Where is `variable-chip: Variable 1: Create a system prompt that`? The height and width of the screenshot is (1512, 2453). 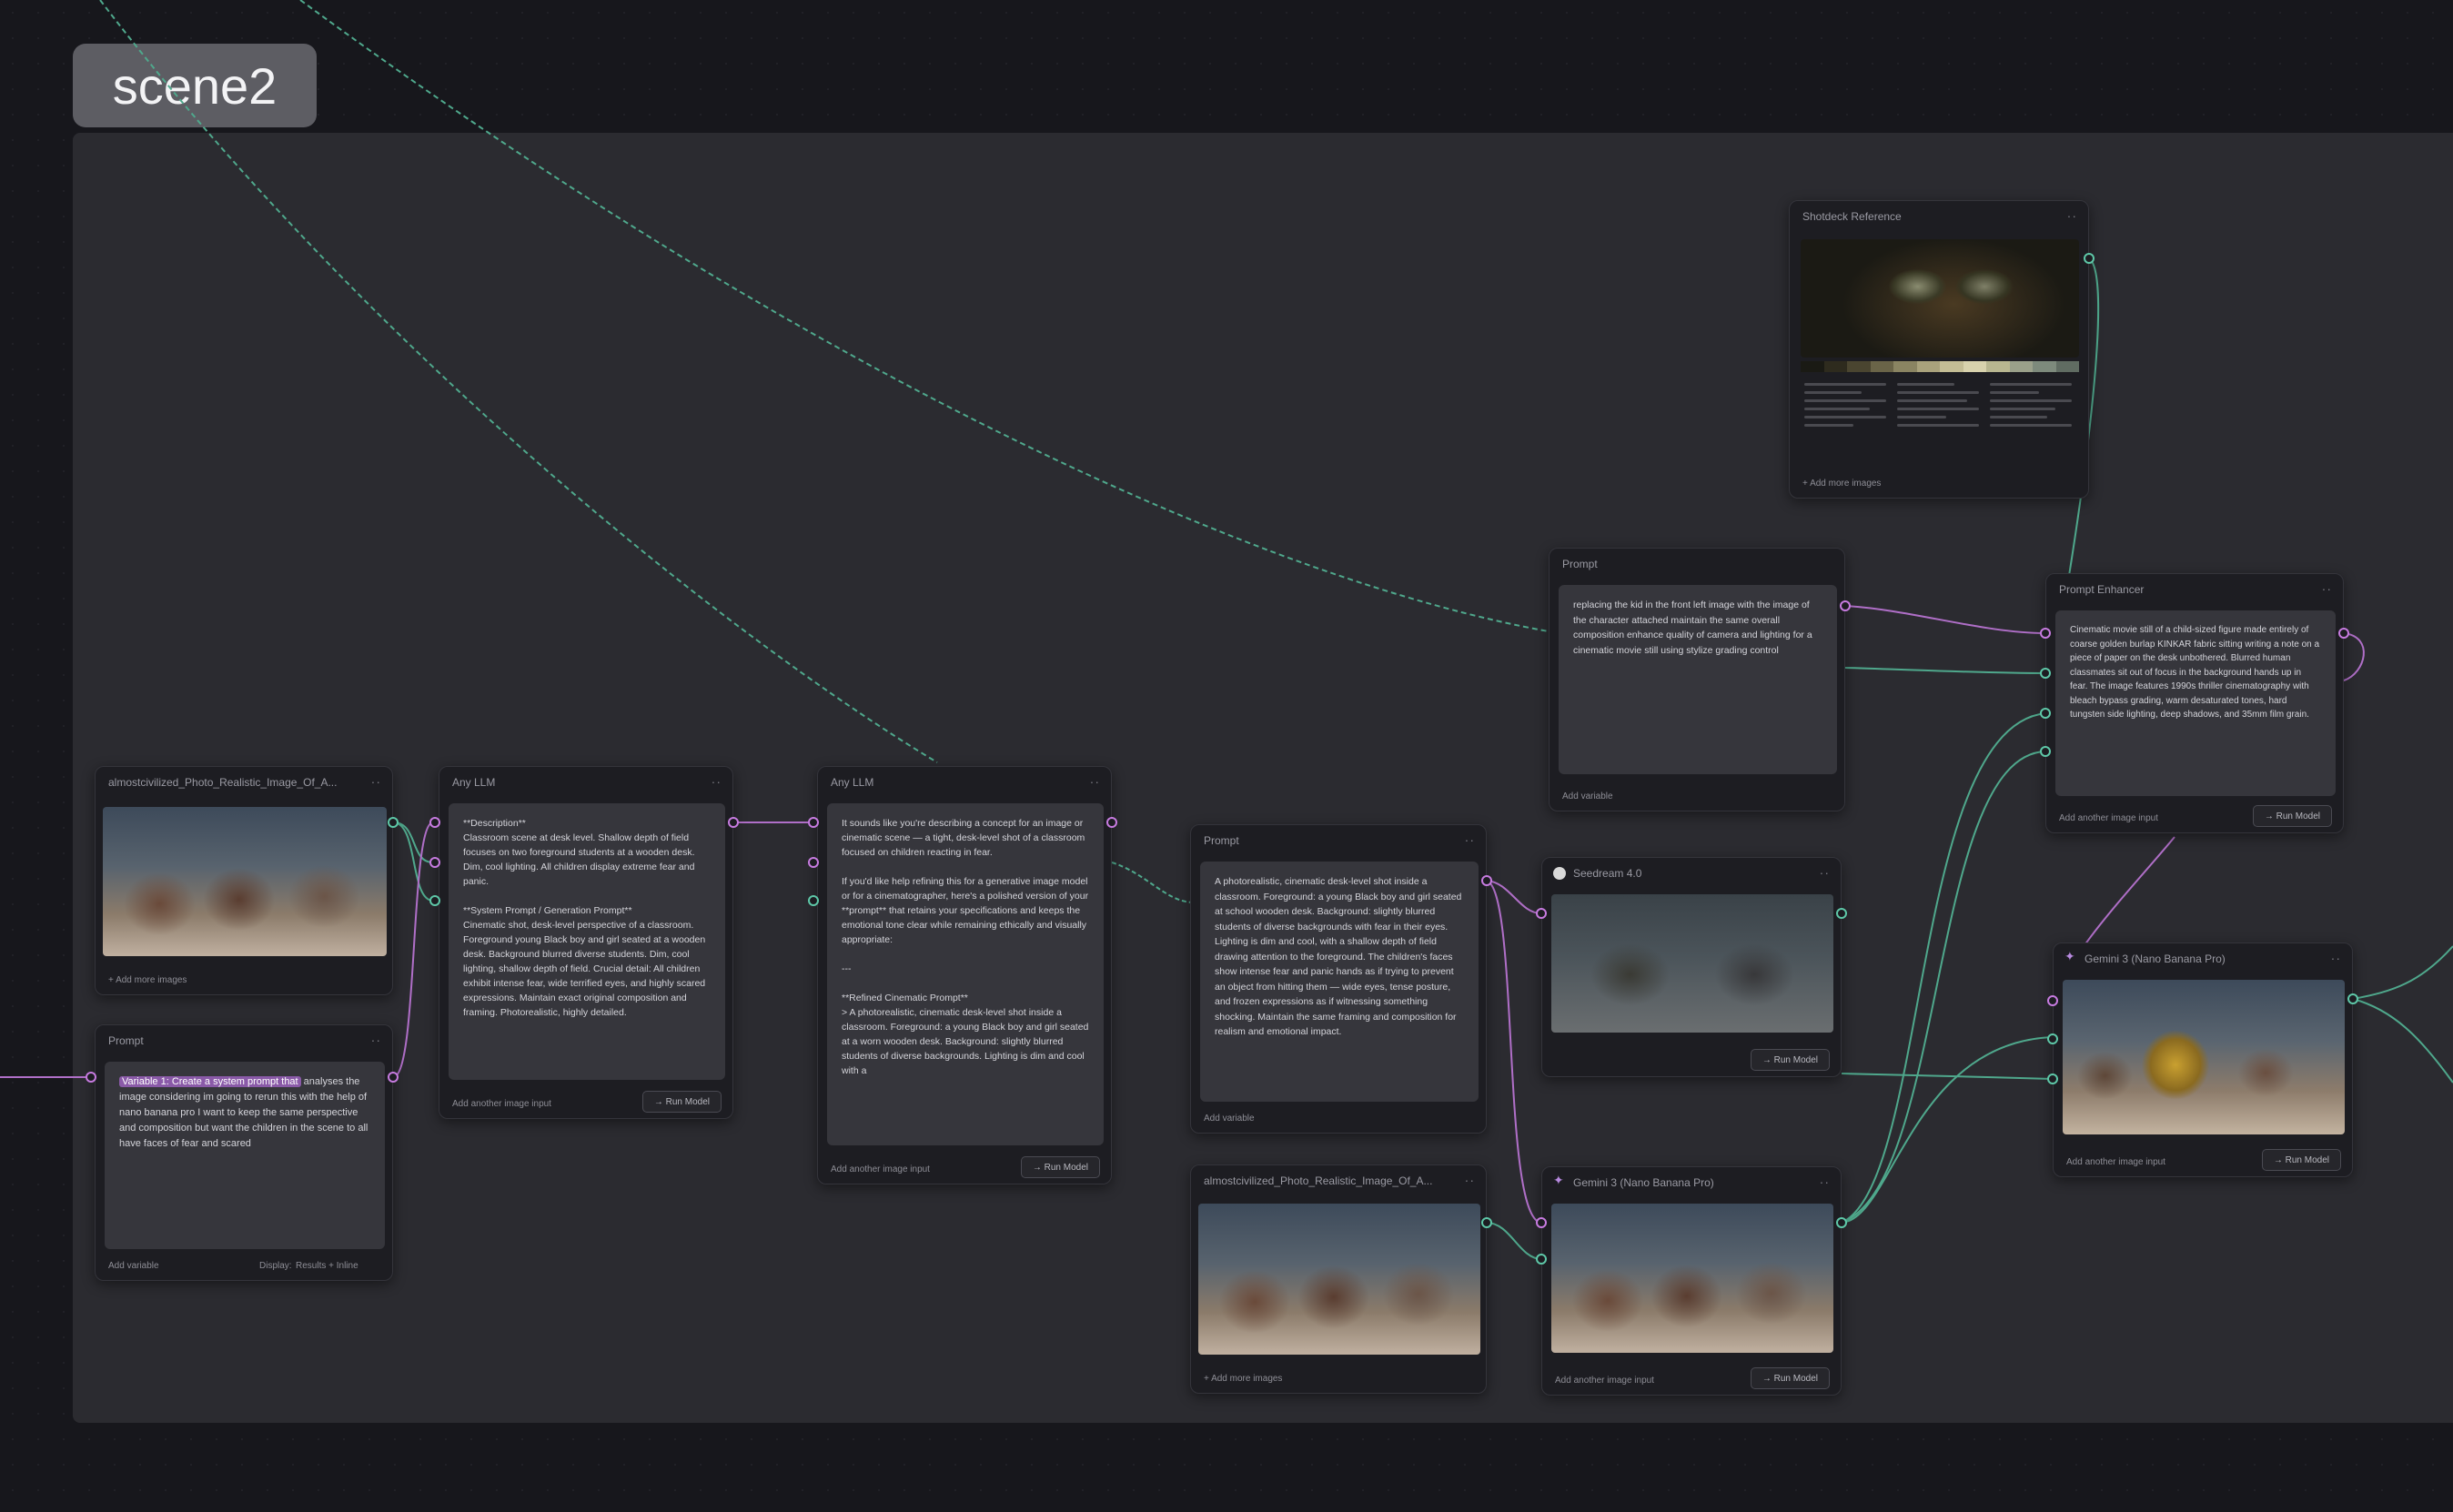
variable-chip: Variable 1: Create a system prompt that is located at coordinates (210, 1082).